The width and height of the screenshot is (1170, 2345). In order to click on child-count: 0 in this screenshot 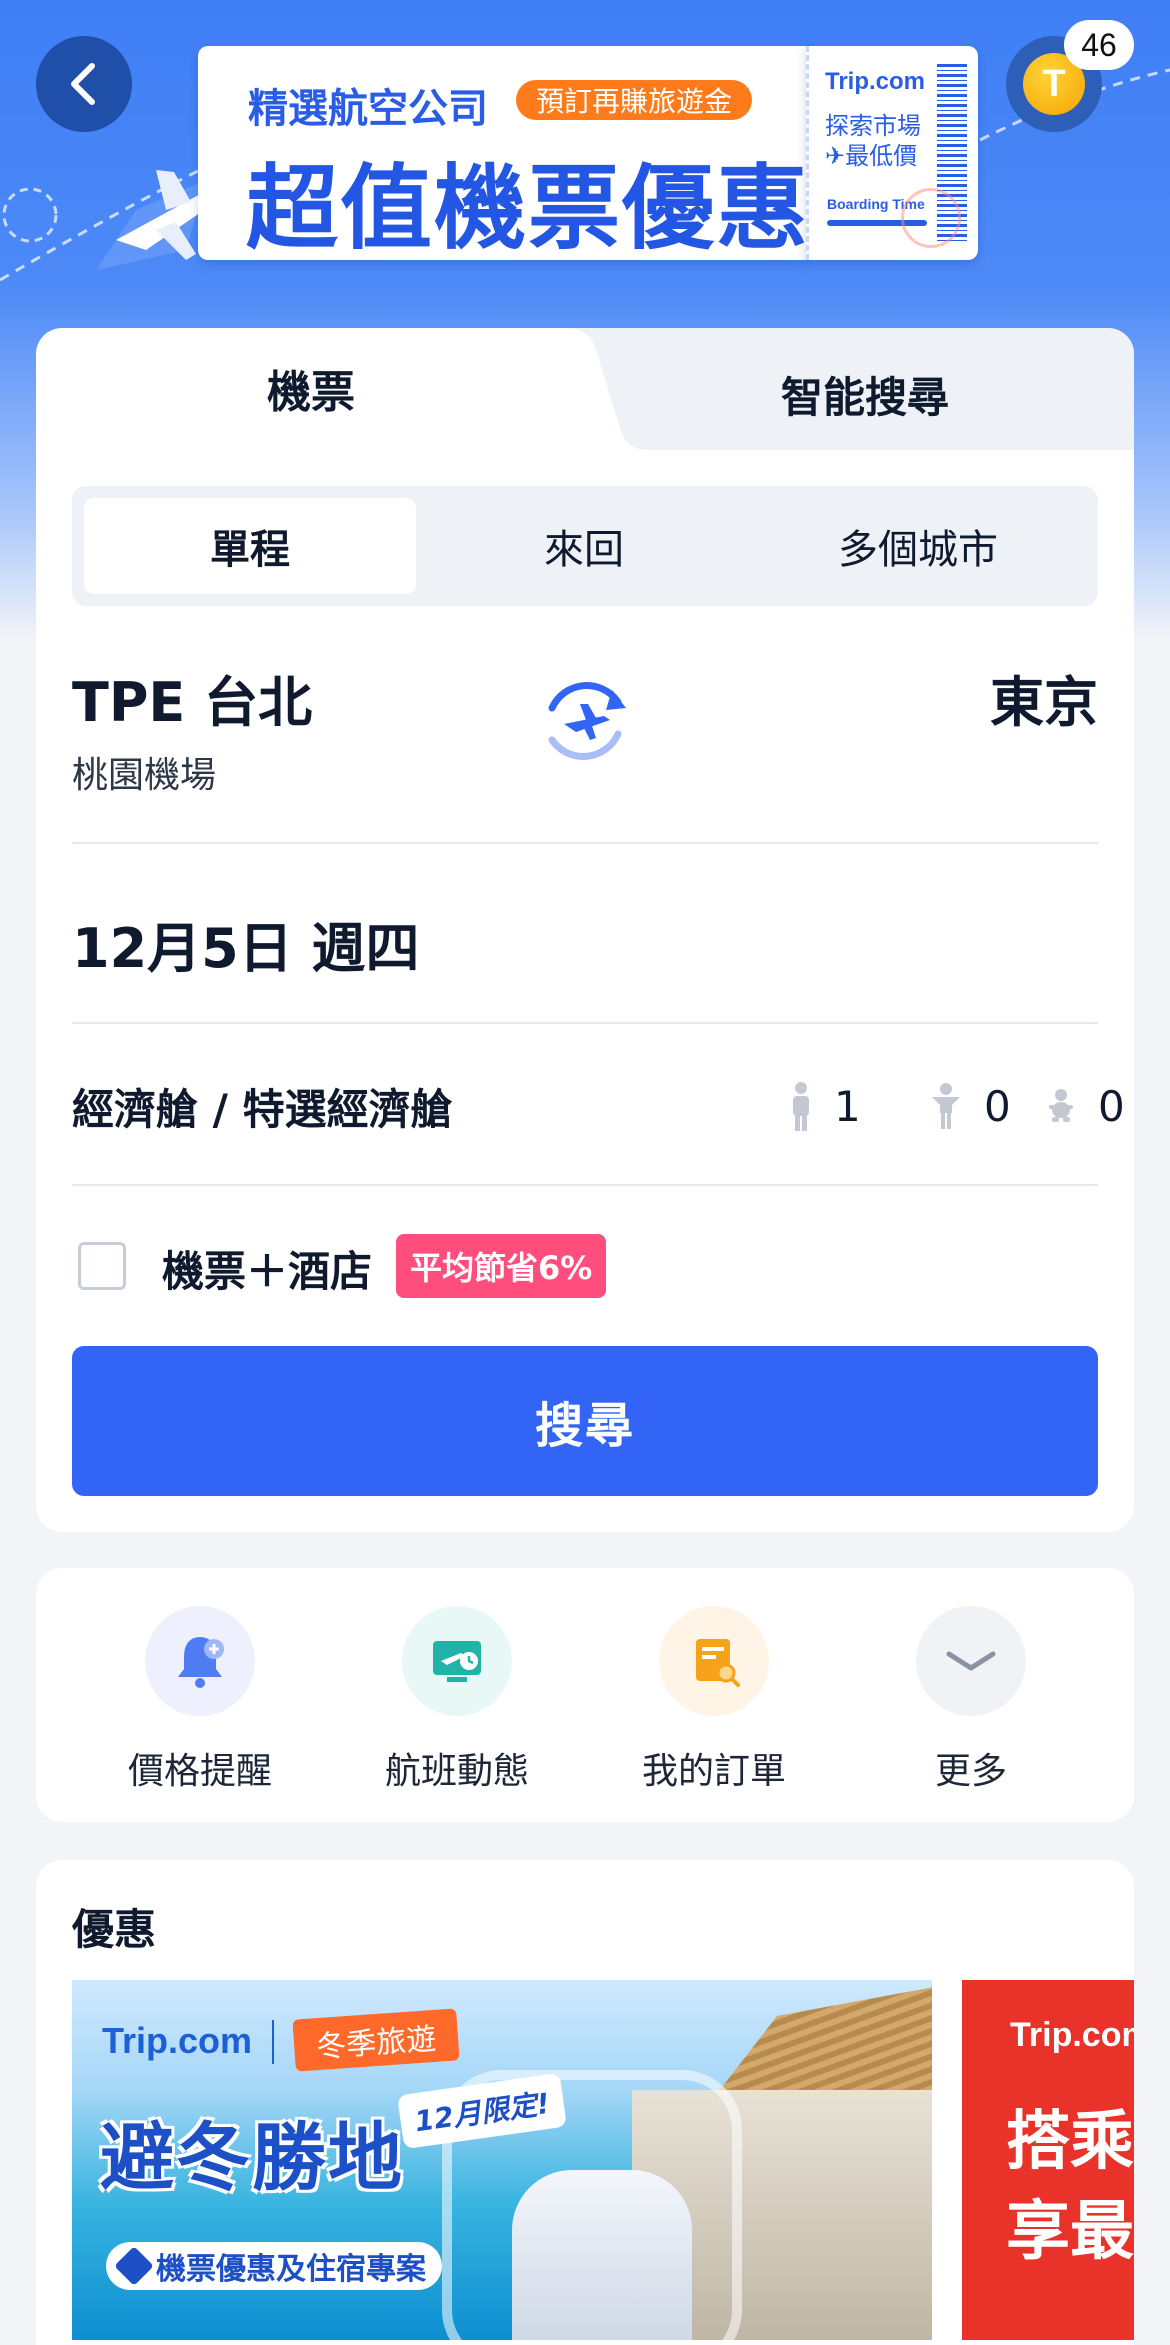, I will do `click(997, 1106)`.